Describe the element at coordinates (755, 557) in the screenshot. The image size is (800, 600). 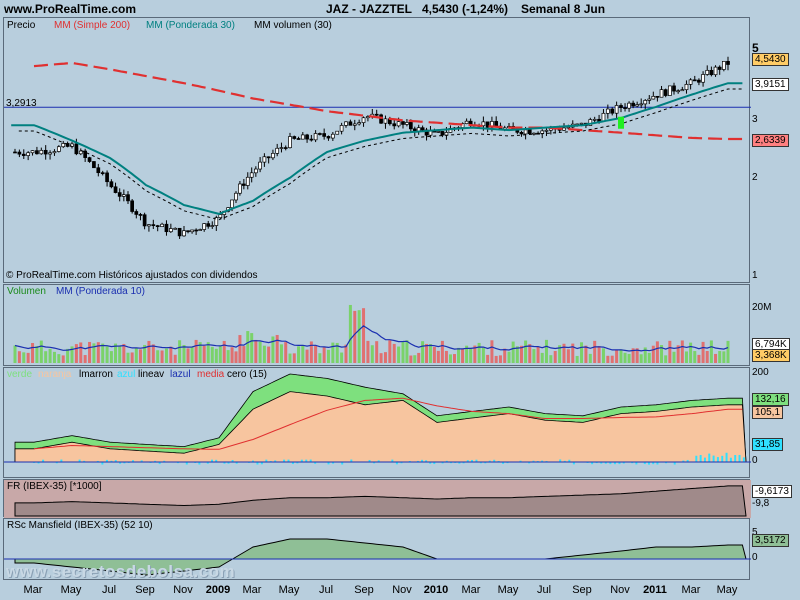
I see `rsc-tick-0: 0` at that location.